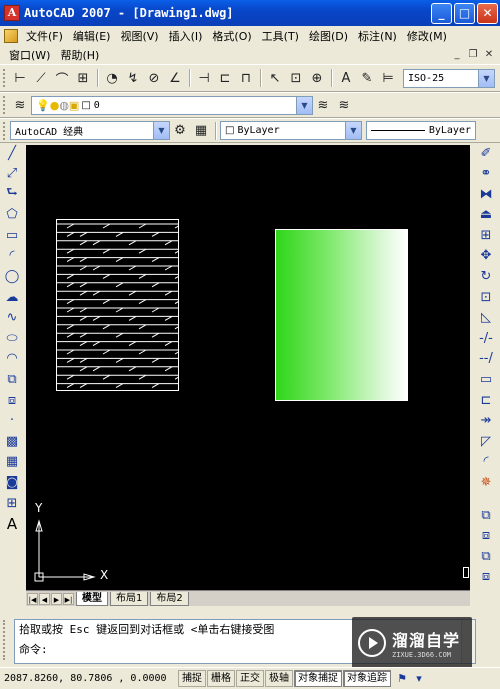  Describe the element at coordinates (12, 13) in the screenshot. I see `autocad-app-icon: A` at that location.